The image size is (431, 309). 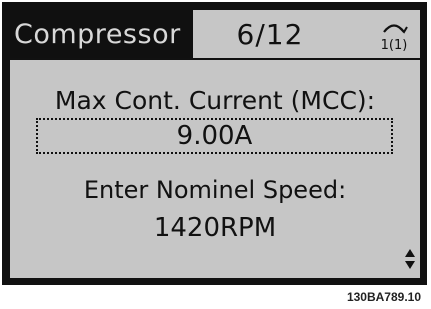 I want to click on figure-code: 130BA789.10, so click(x=383, y=297).